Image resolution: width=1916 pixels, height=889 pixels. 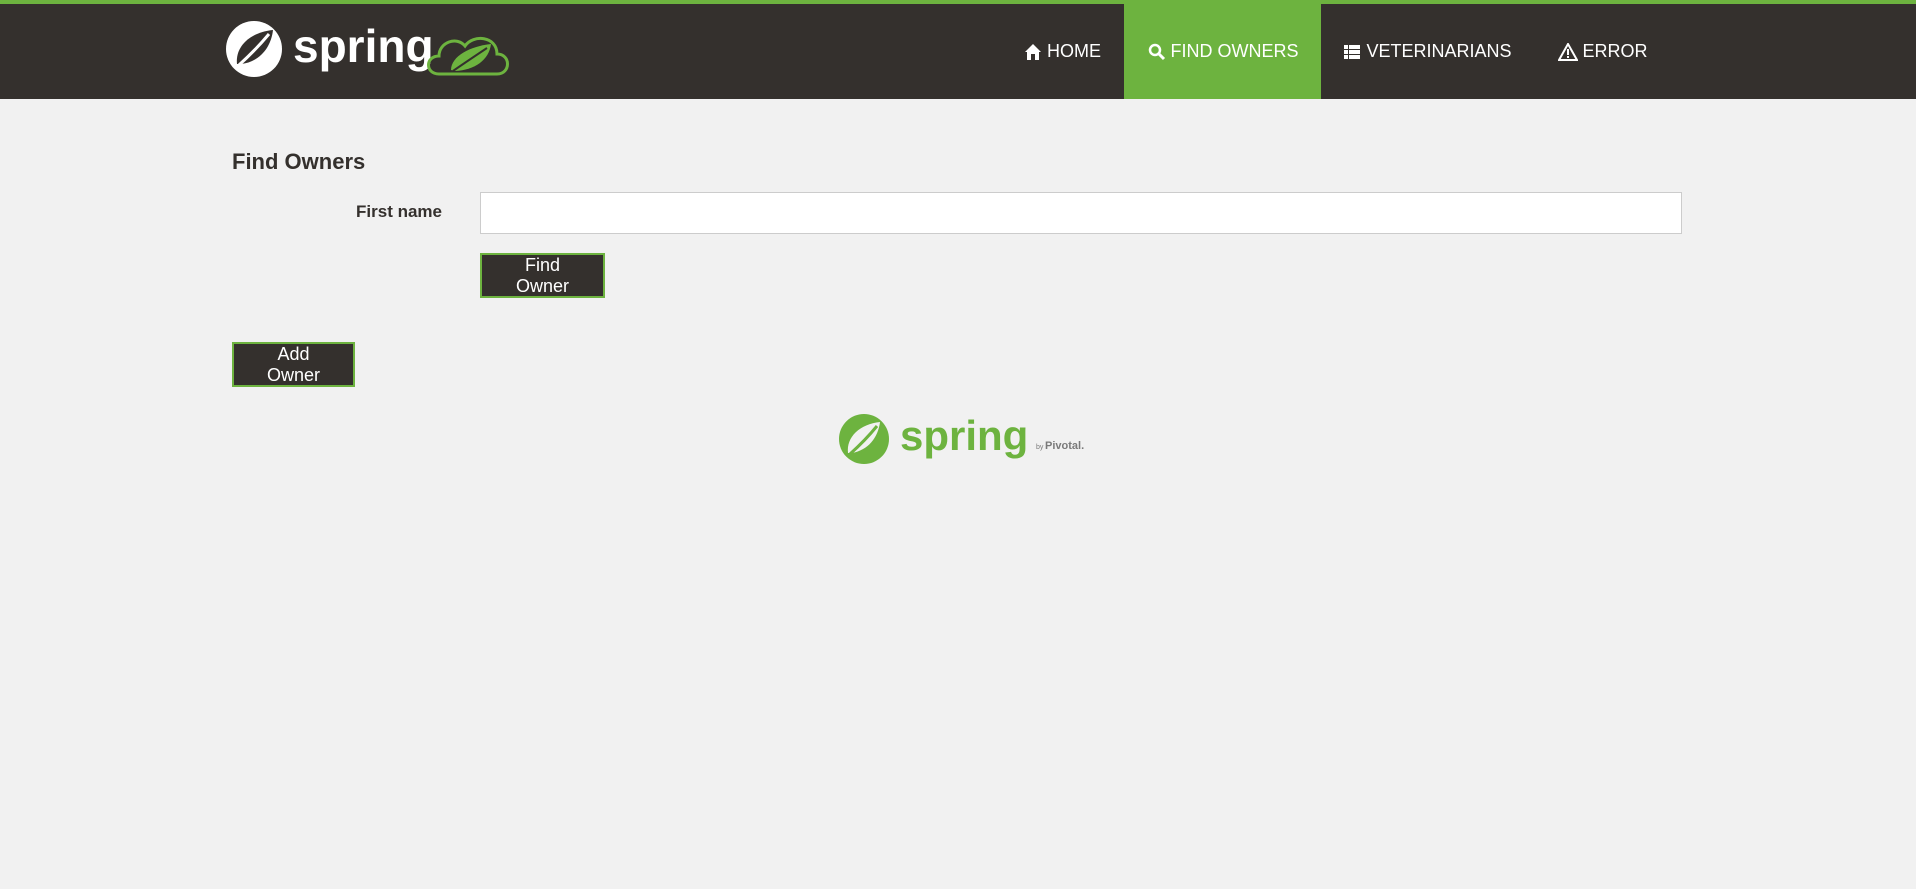 I want to click on first-name-label: First name, so click(x=399, y=211).